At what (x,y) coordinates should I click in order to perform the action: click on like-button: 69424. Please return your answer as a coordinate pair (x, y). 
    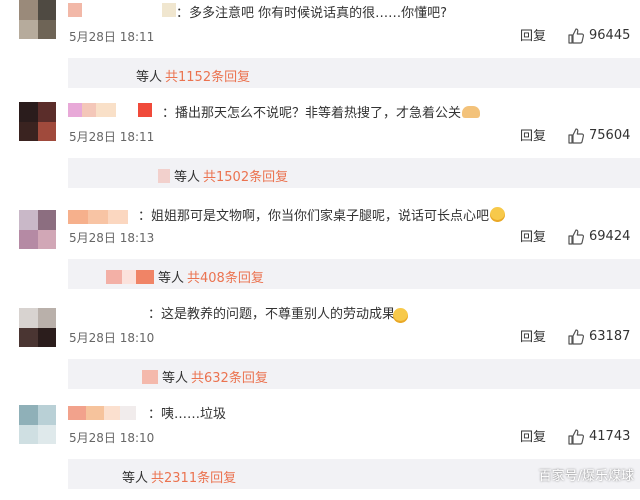
    Looking at the image, I should click on (599, 237).